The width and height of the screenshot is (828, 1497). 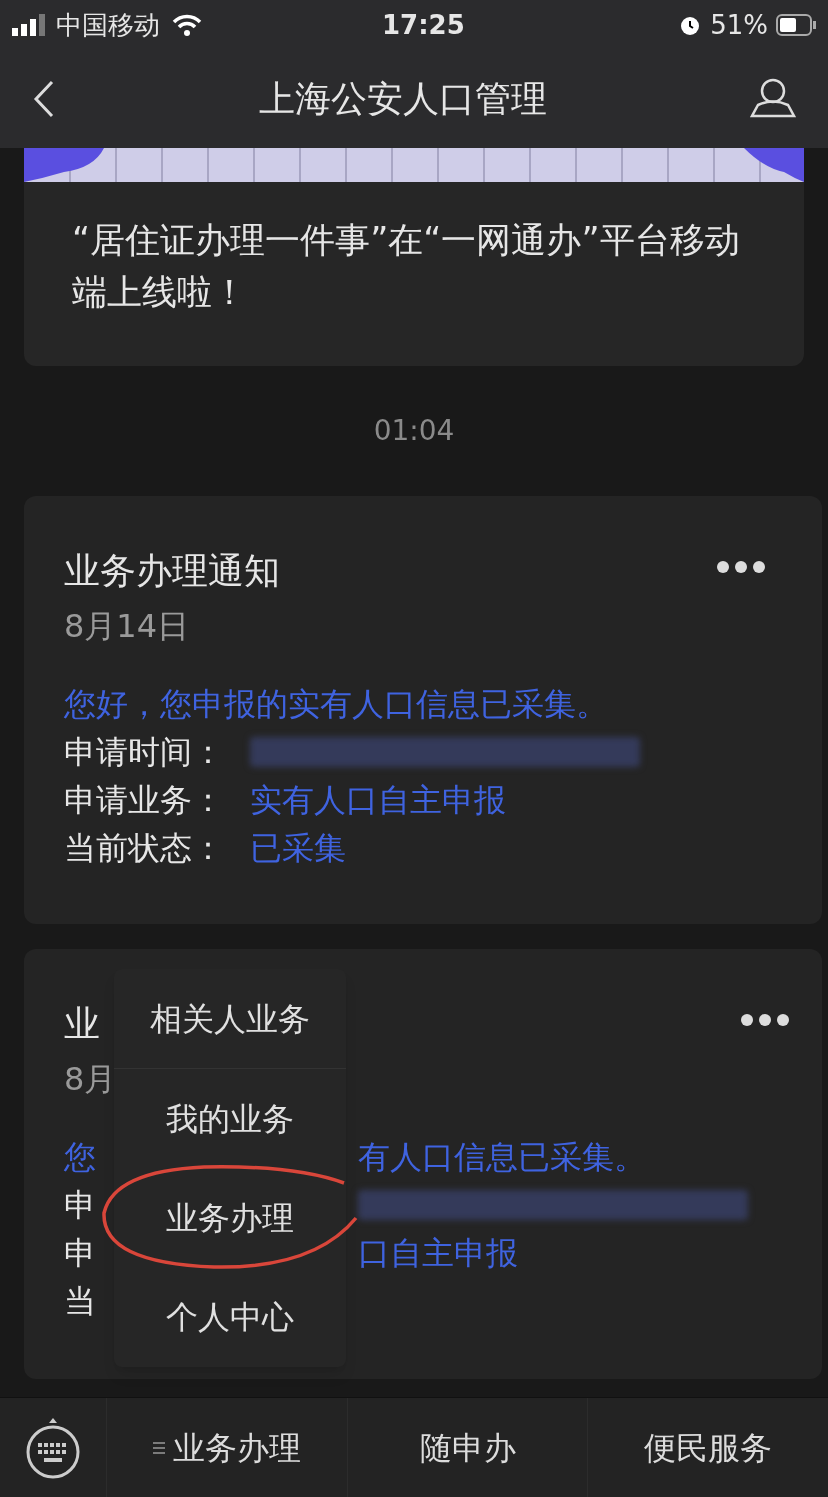 I want to click on bottom-menu-button: 业务办理, so click(x=226, y=1447).